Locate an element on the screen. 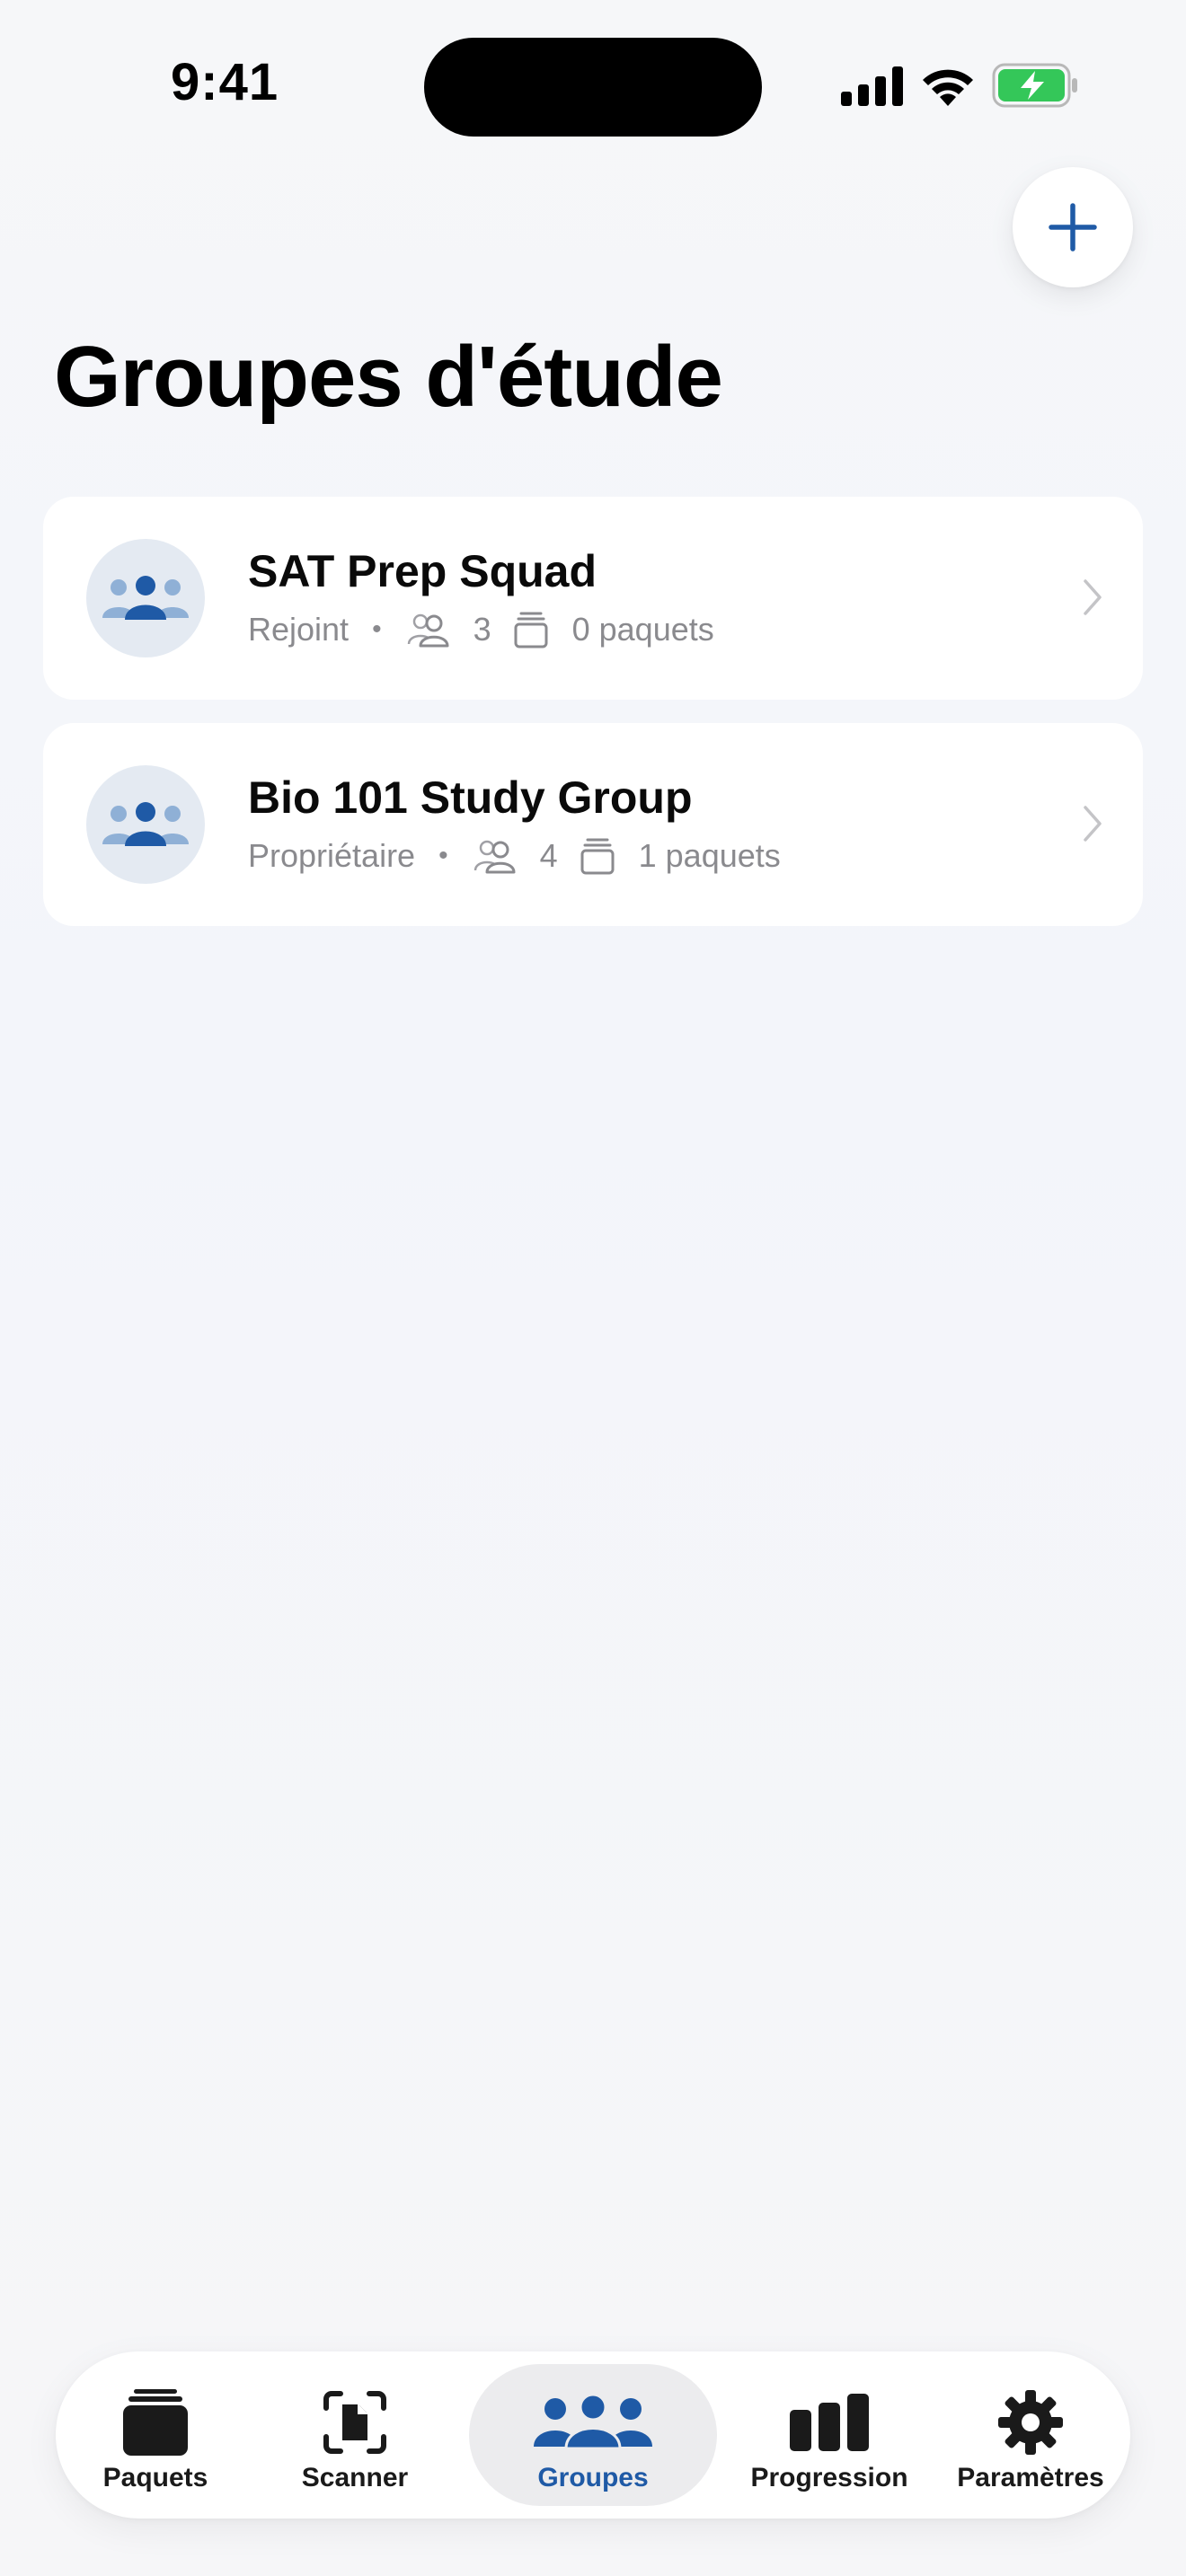 Image resolution: width=1186 pixels, height=2576 pixels. member-count: 4 is located at coordinates (548, 855).